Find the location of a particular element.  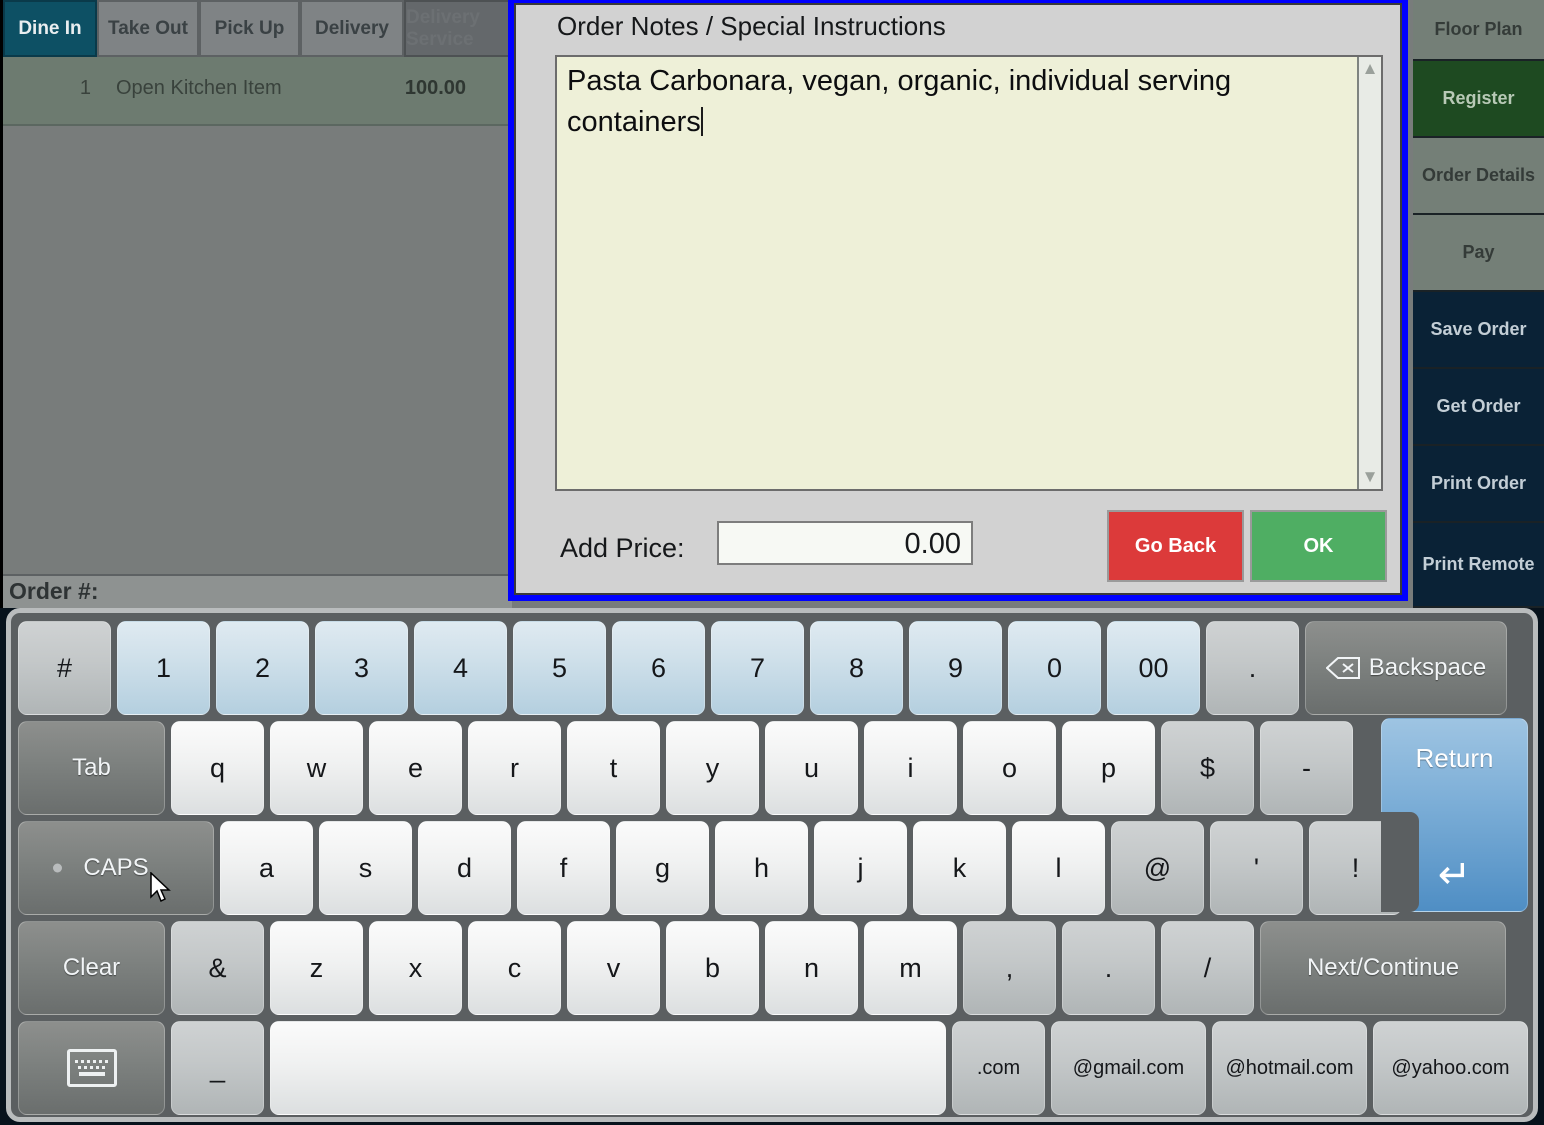

key-9: 9 is located at coordinates (955, 668).